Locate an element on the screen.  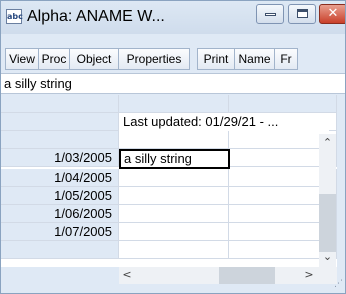
table-row: 1/03/2005 a silly string is located at coordinates (169, 159).